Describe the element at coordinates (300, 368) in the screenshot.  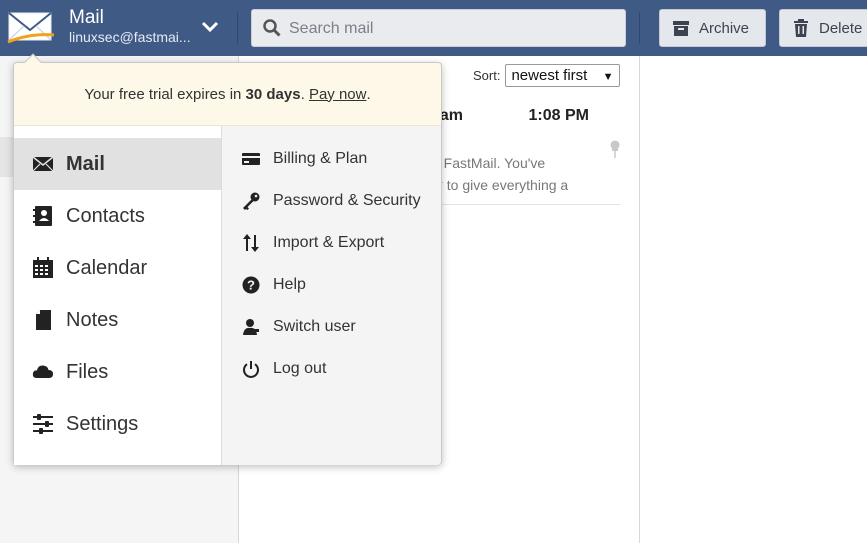
I see `menu-item-label: Log out` at that location.